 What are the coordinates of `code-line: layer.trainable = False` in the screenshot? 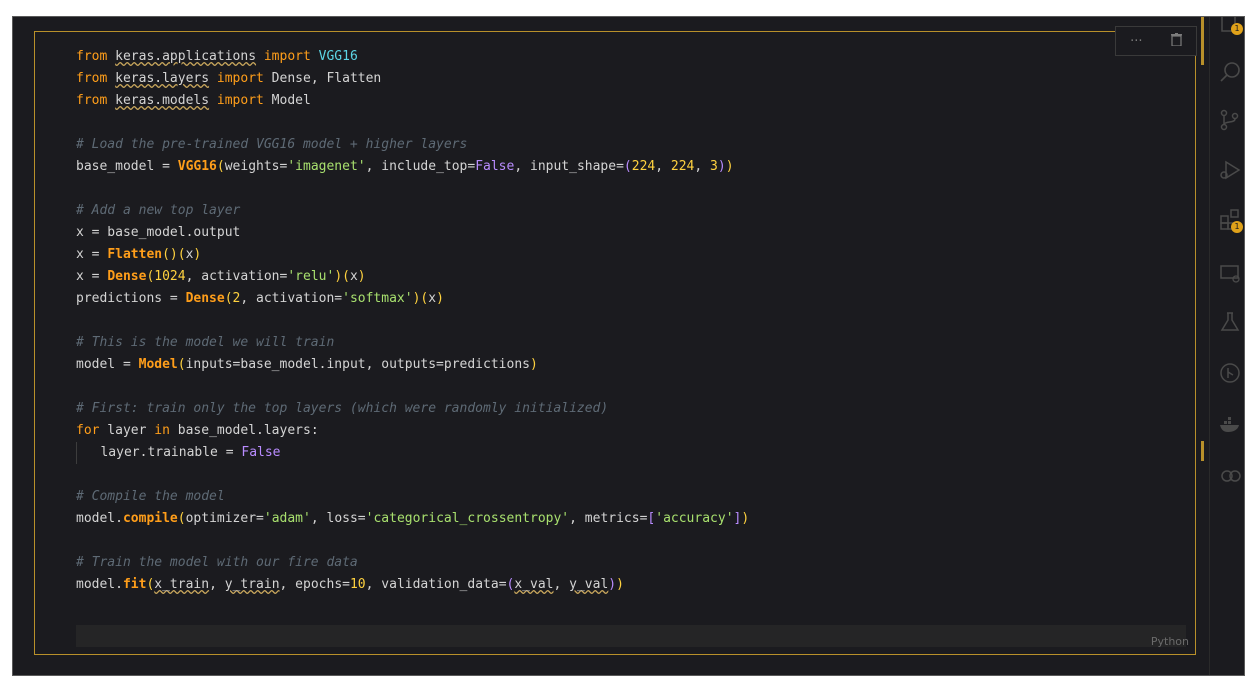 It's located at (412, 453).